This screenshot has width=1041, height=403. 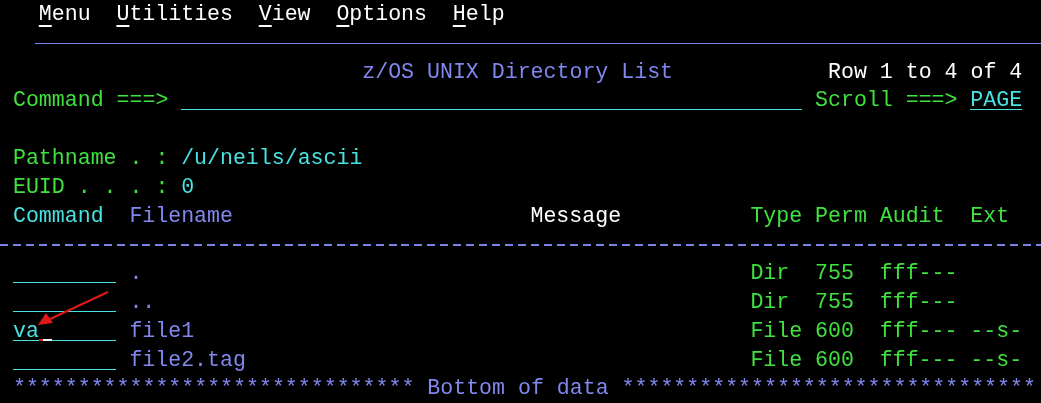 I want to click on file-name: file1, so click(x=162, y=331).